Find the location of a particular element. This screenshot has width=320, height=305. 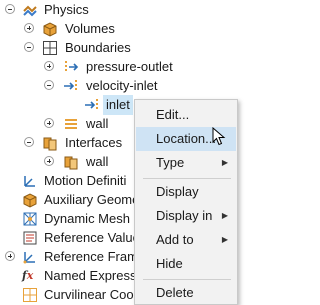

menu-item-label: Display in is located at coordinates (184, 215).